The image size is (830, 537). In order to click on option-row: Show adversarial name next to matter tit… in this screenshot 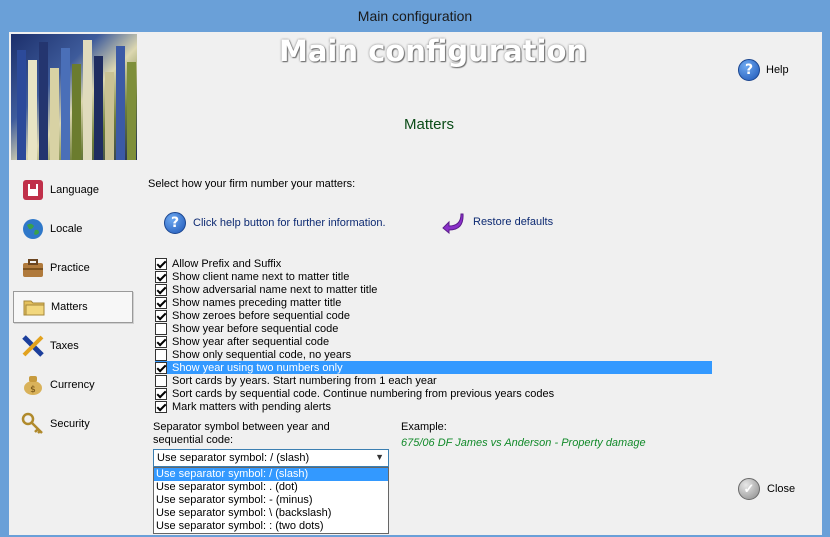, I will do `click(433, 289)`.